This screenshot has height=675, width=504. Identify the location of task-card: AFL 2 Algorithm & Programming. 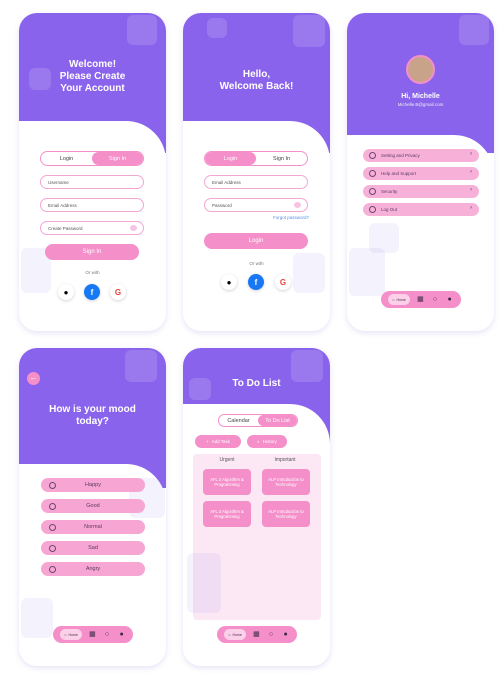
(227, 482).